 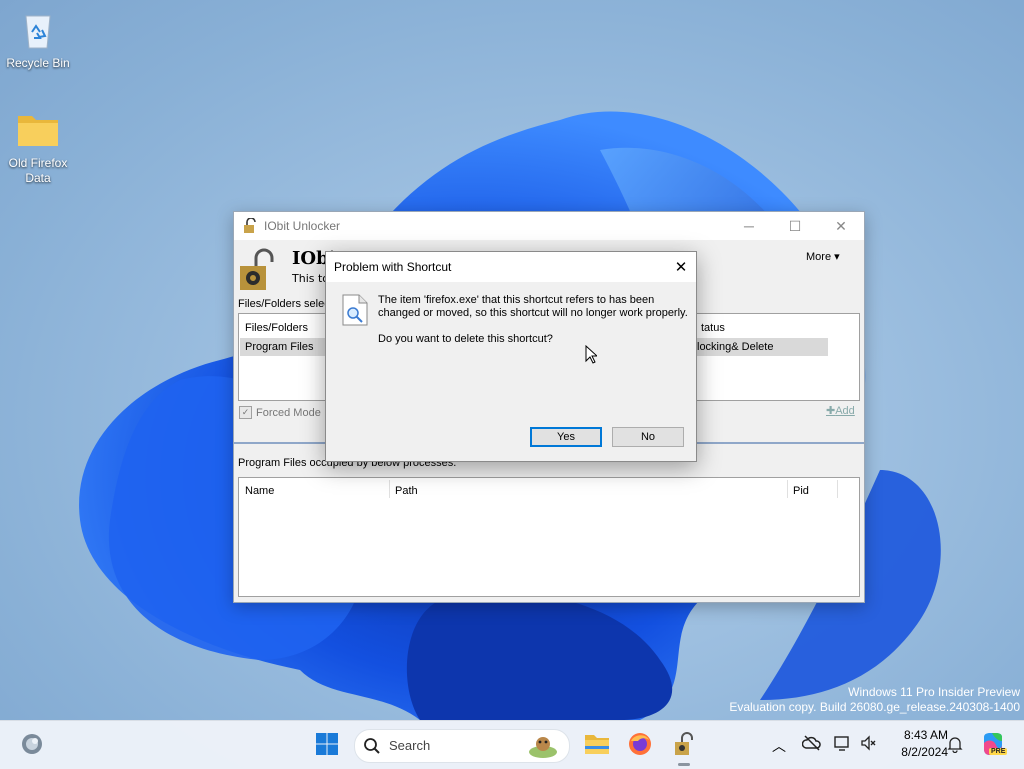 What do you see at coordinates (811, 744) in the screenshot?
I see `onedrive-offline-icon` at bounding box center [811, 744].